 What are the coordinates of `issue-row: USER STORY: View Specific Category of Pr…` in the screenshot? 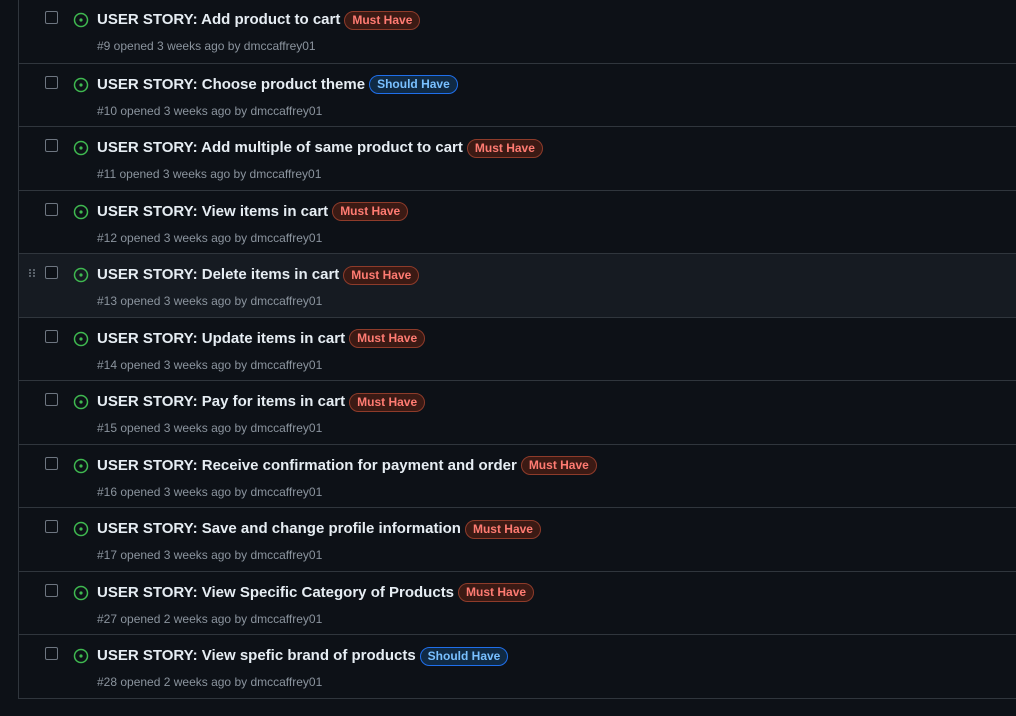 It's located at (517, 602).